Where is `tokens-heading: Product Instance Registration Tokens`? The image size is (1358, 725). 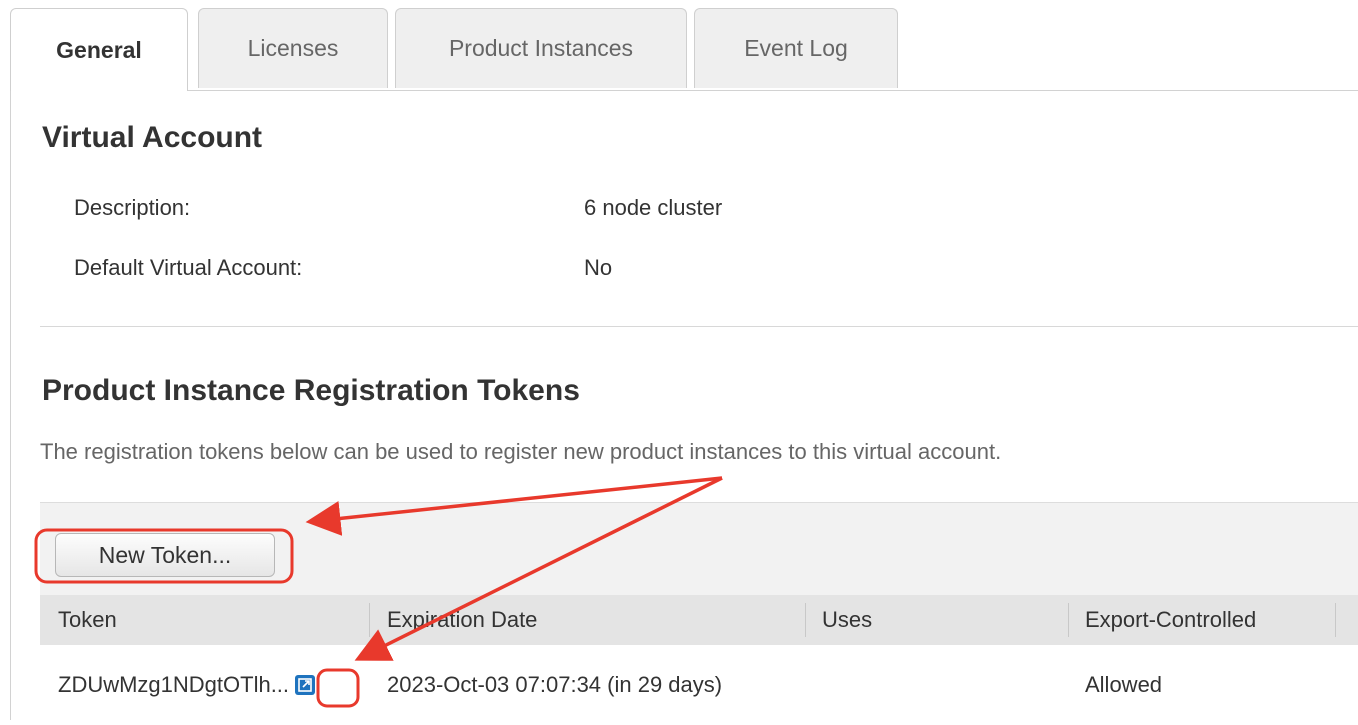 tokens-heading: Product Instance Registration Tokens is located at coordinates (311, 390).